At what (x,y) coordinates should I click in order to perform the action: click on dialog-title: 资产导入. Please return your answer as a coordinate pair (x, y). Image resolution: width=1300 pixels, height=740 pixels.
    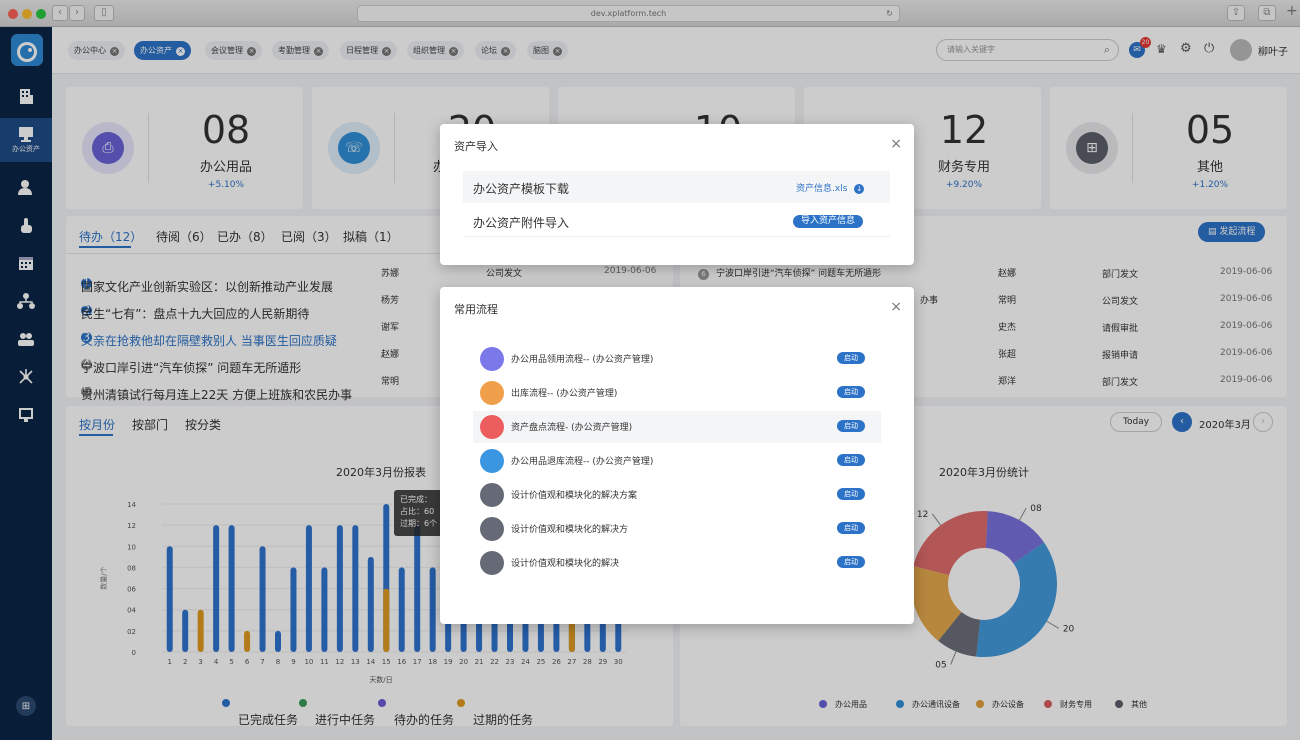
    Looking at the image, I should click on (476, 146).